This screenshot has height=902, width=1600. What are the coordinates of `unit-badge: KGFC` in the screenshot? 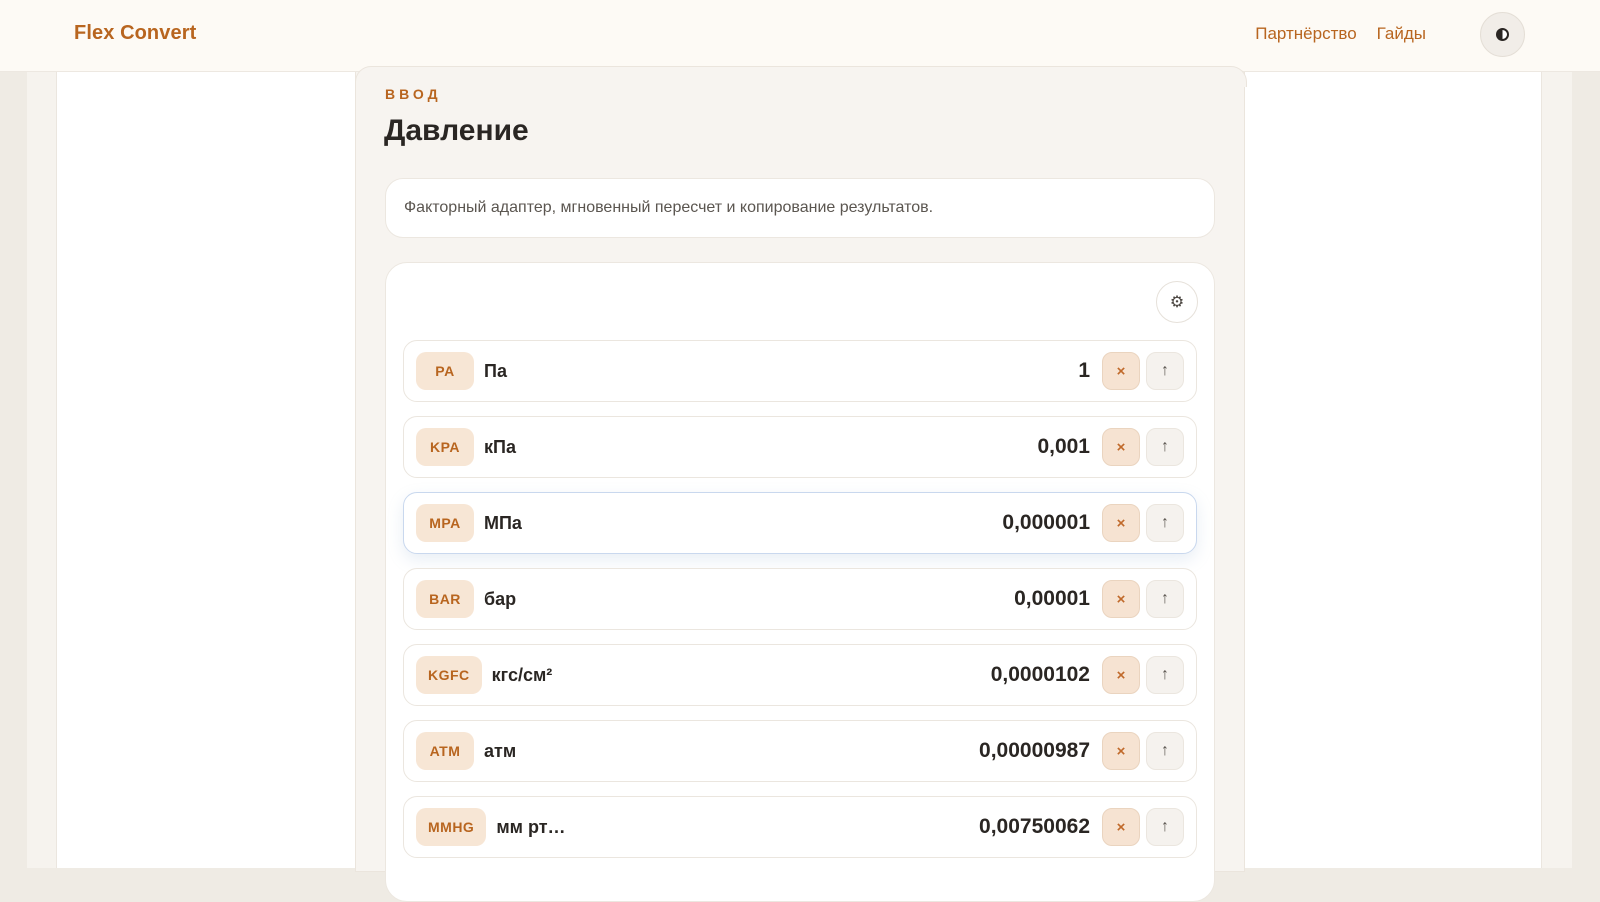 It's located at (449, 675).